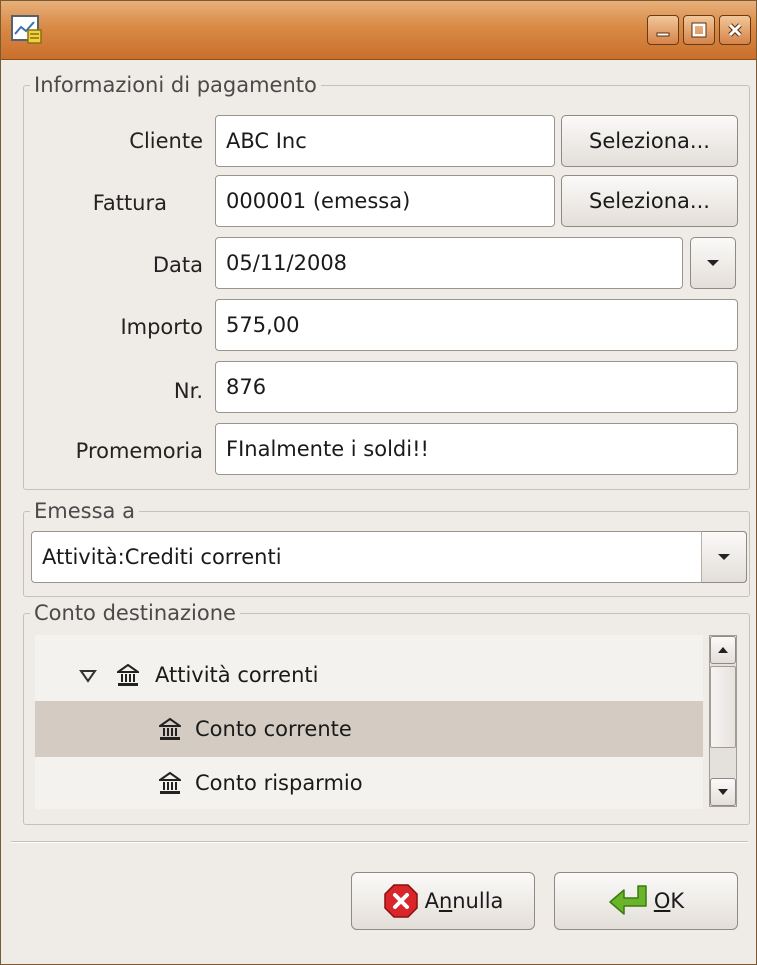 The height and width of the screenshot is (965, 757). I want to click on amount-label: Importo, so click(161, 327).